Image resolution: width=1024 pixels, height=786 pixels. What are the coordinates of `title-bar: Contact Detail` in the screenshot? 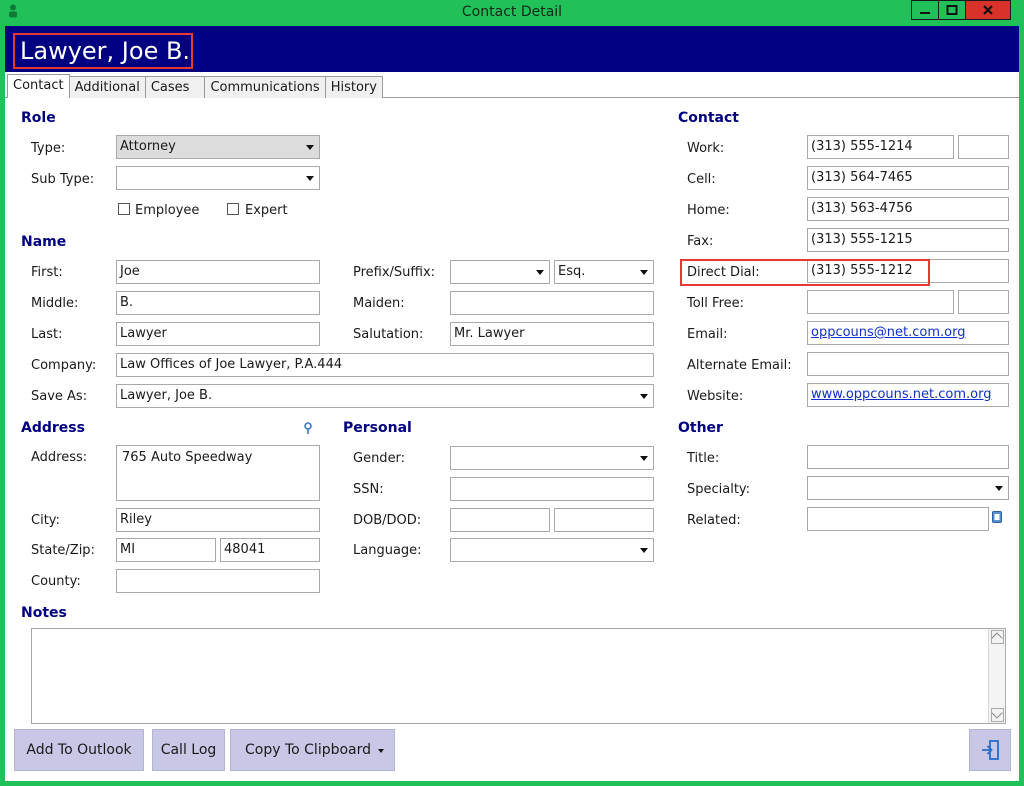 It's located at (512, 13).